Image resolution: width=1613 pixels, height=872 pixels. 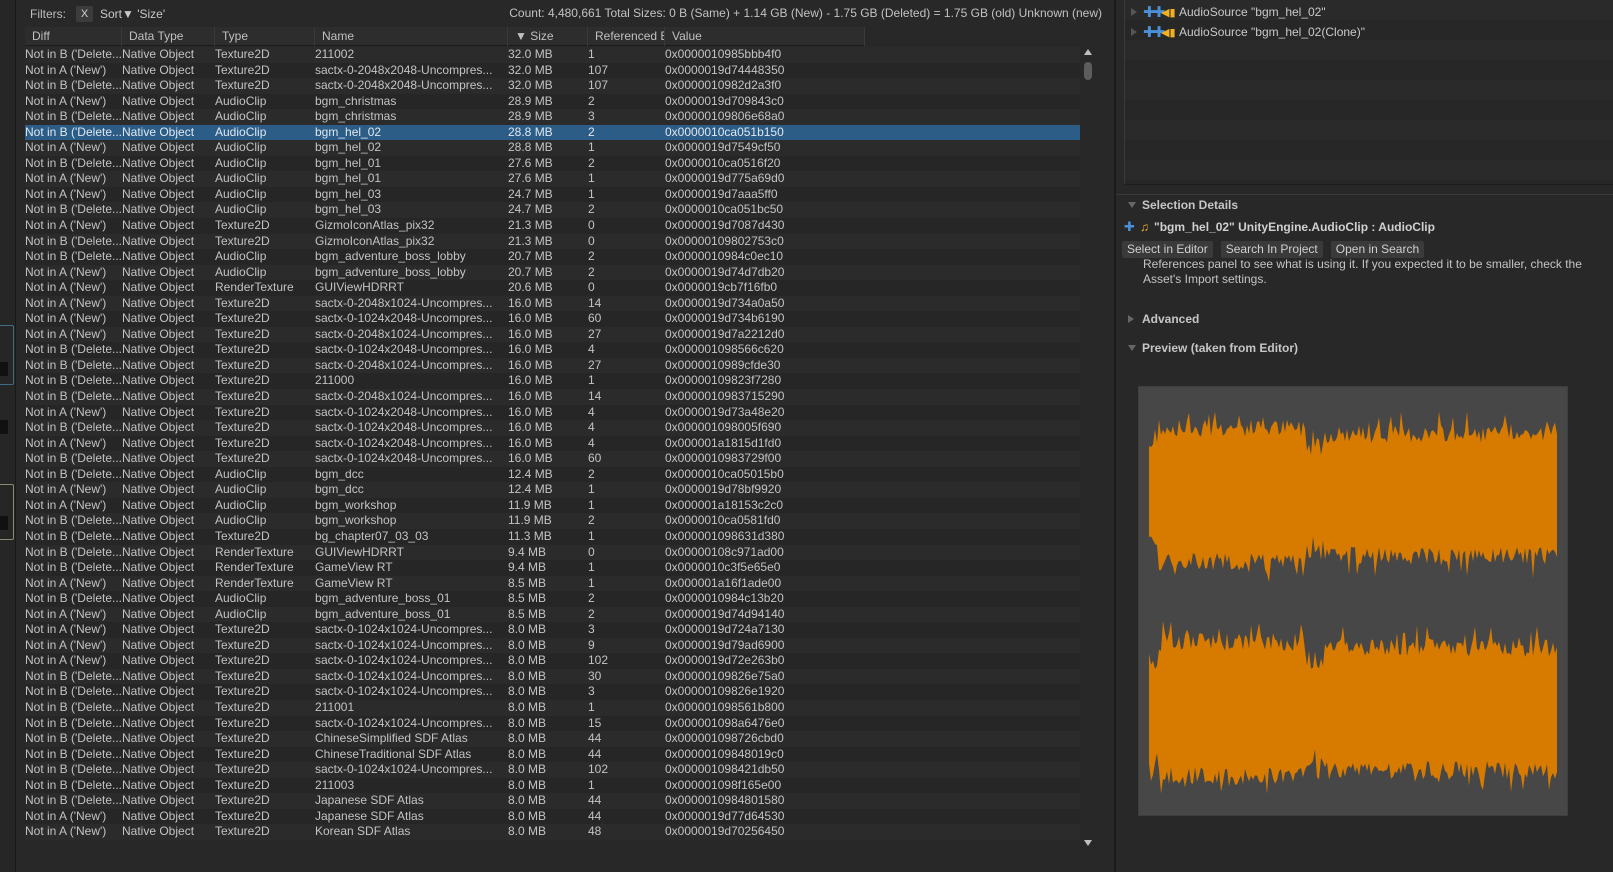 What do you see at coordinates (1088, 71) in the screenshot?
I see `scrollbar-thumb` at bounding box center [1088, 71].